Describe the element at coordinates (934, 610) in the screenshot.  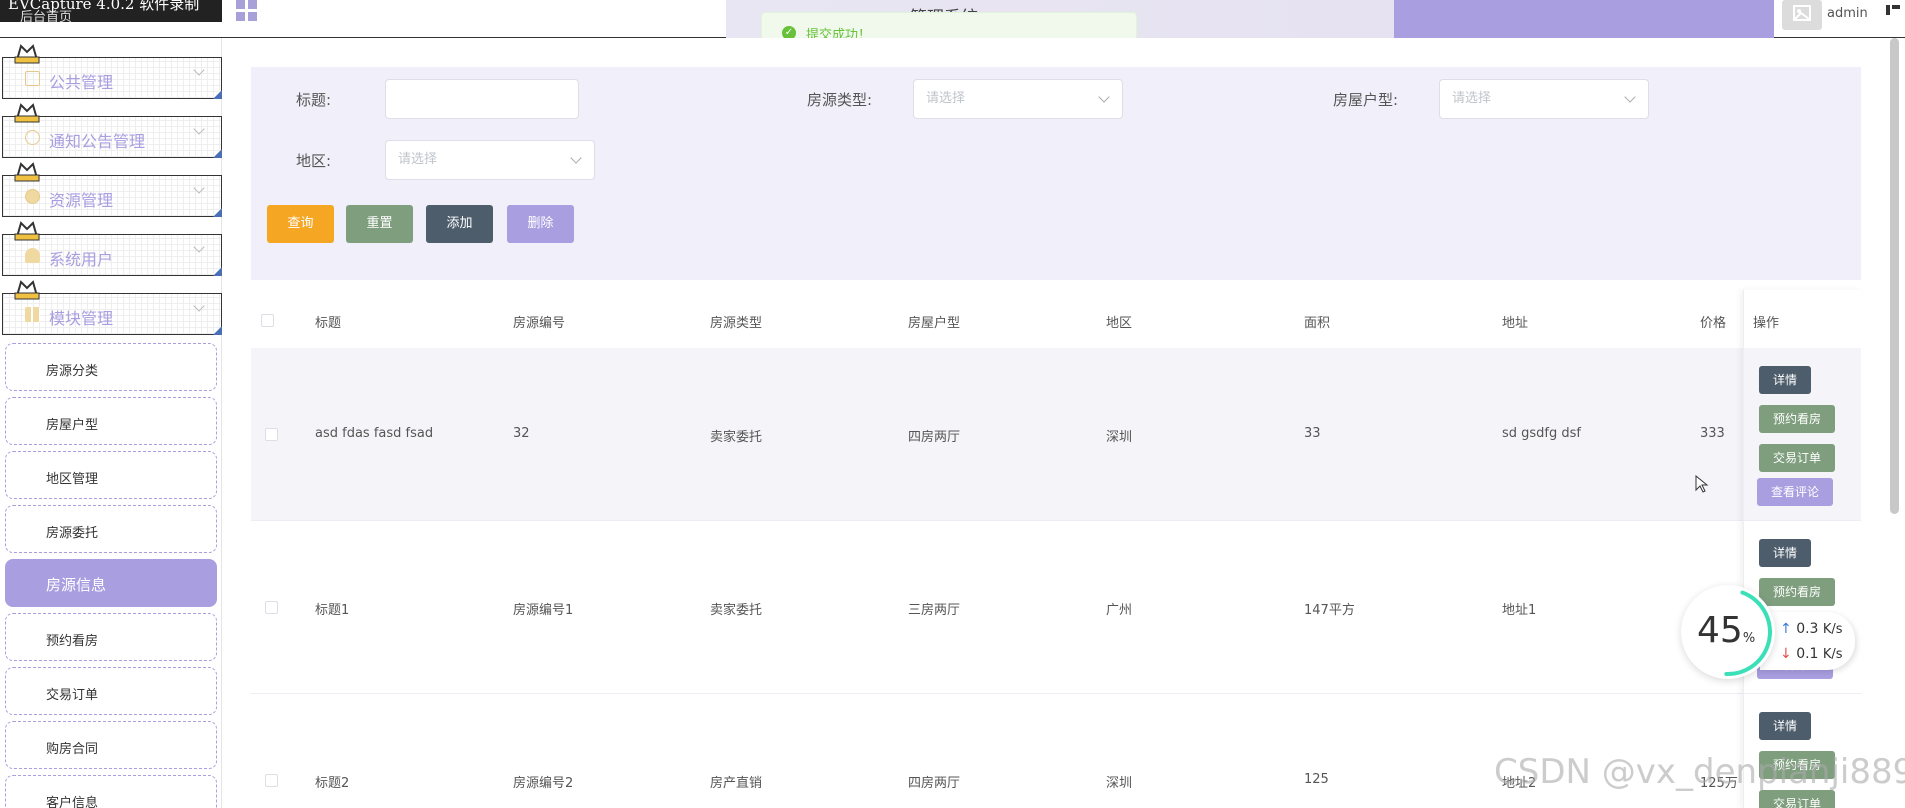
I see `cell-layout: 三房两厅` at that location.